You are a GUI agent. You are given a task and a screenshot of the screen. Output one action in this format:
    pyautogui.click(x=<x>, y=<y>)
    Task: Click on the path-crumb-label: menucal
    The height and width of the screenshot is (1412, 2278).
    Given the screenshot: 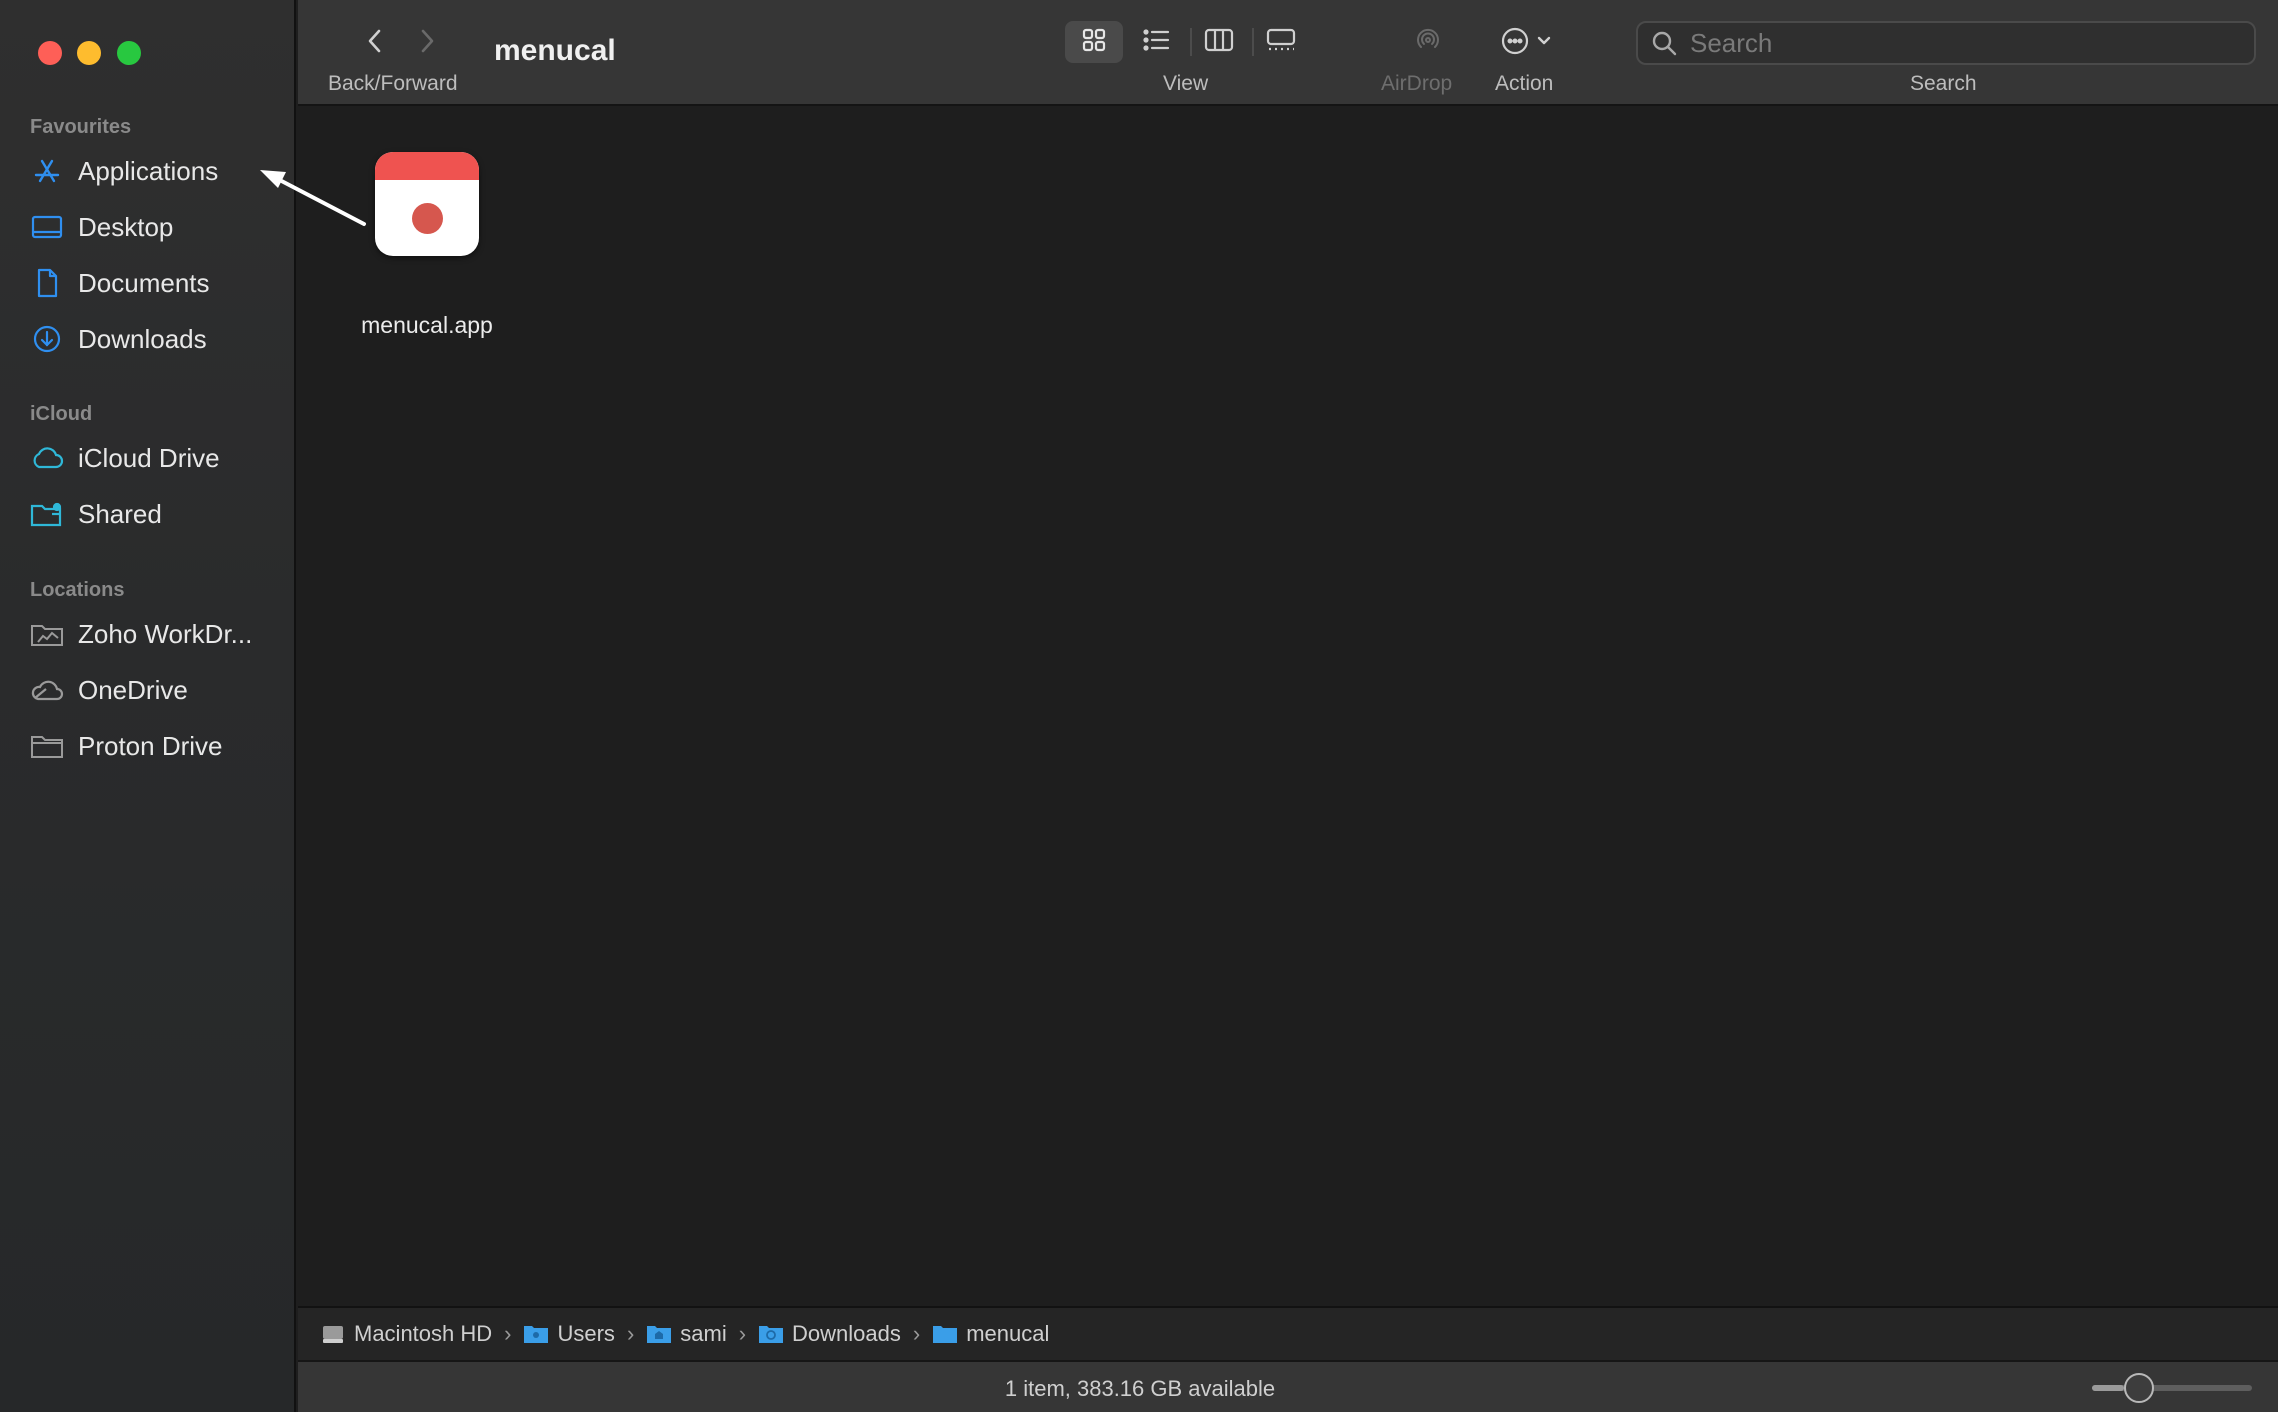 What is the action you would take?
    pyautogui.click(x=1008, y=1333)
    